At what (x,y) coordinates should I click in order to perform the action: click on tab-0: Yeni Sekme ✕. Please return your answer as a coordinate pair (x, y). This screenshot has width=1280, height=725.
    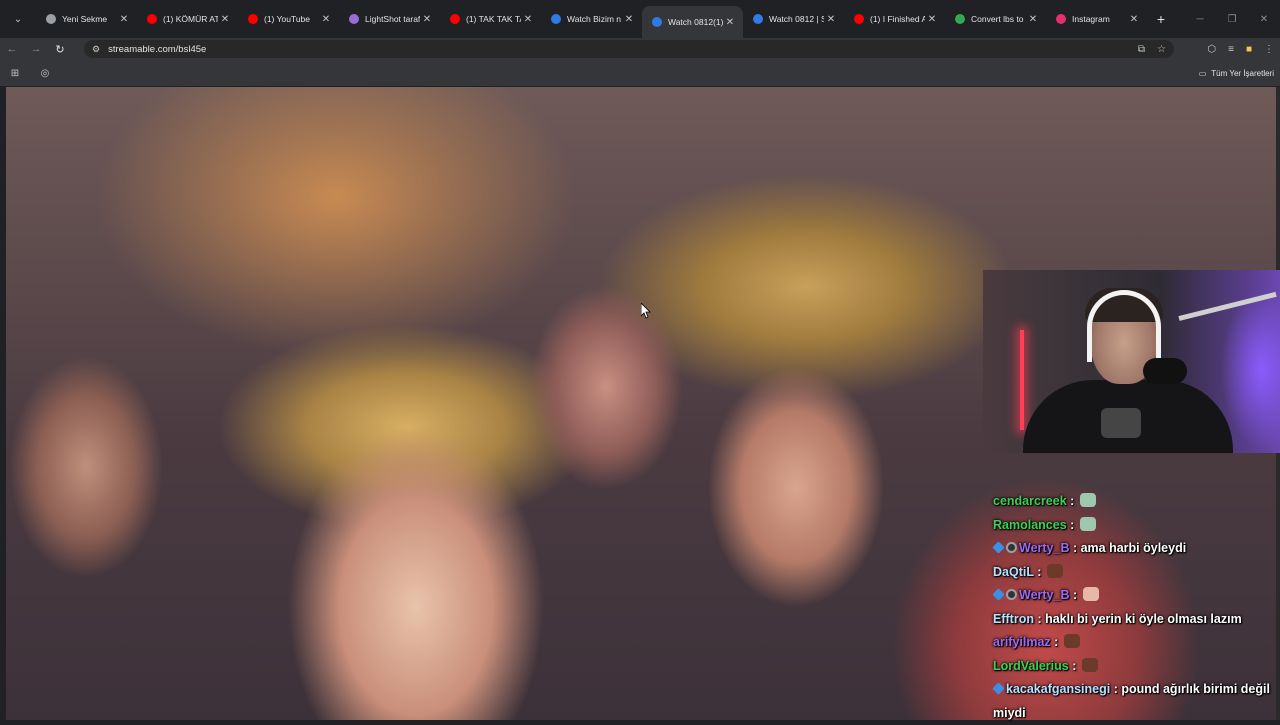
    Looking at the image, I should click on (86, 19).